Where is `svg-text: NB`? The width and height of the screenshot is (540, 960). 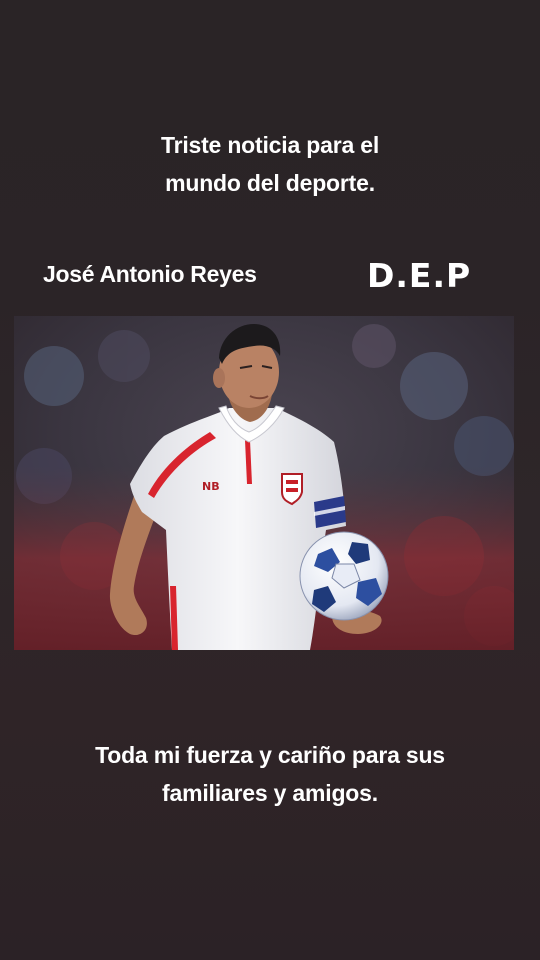 svg-text: NB is located at coordinates (211, 486).